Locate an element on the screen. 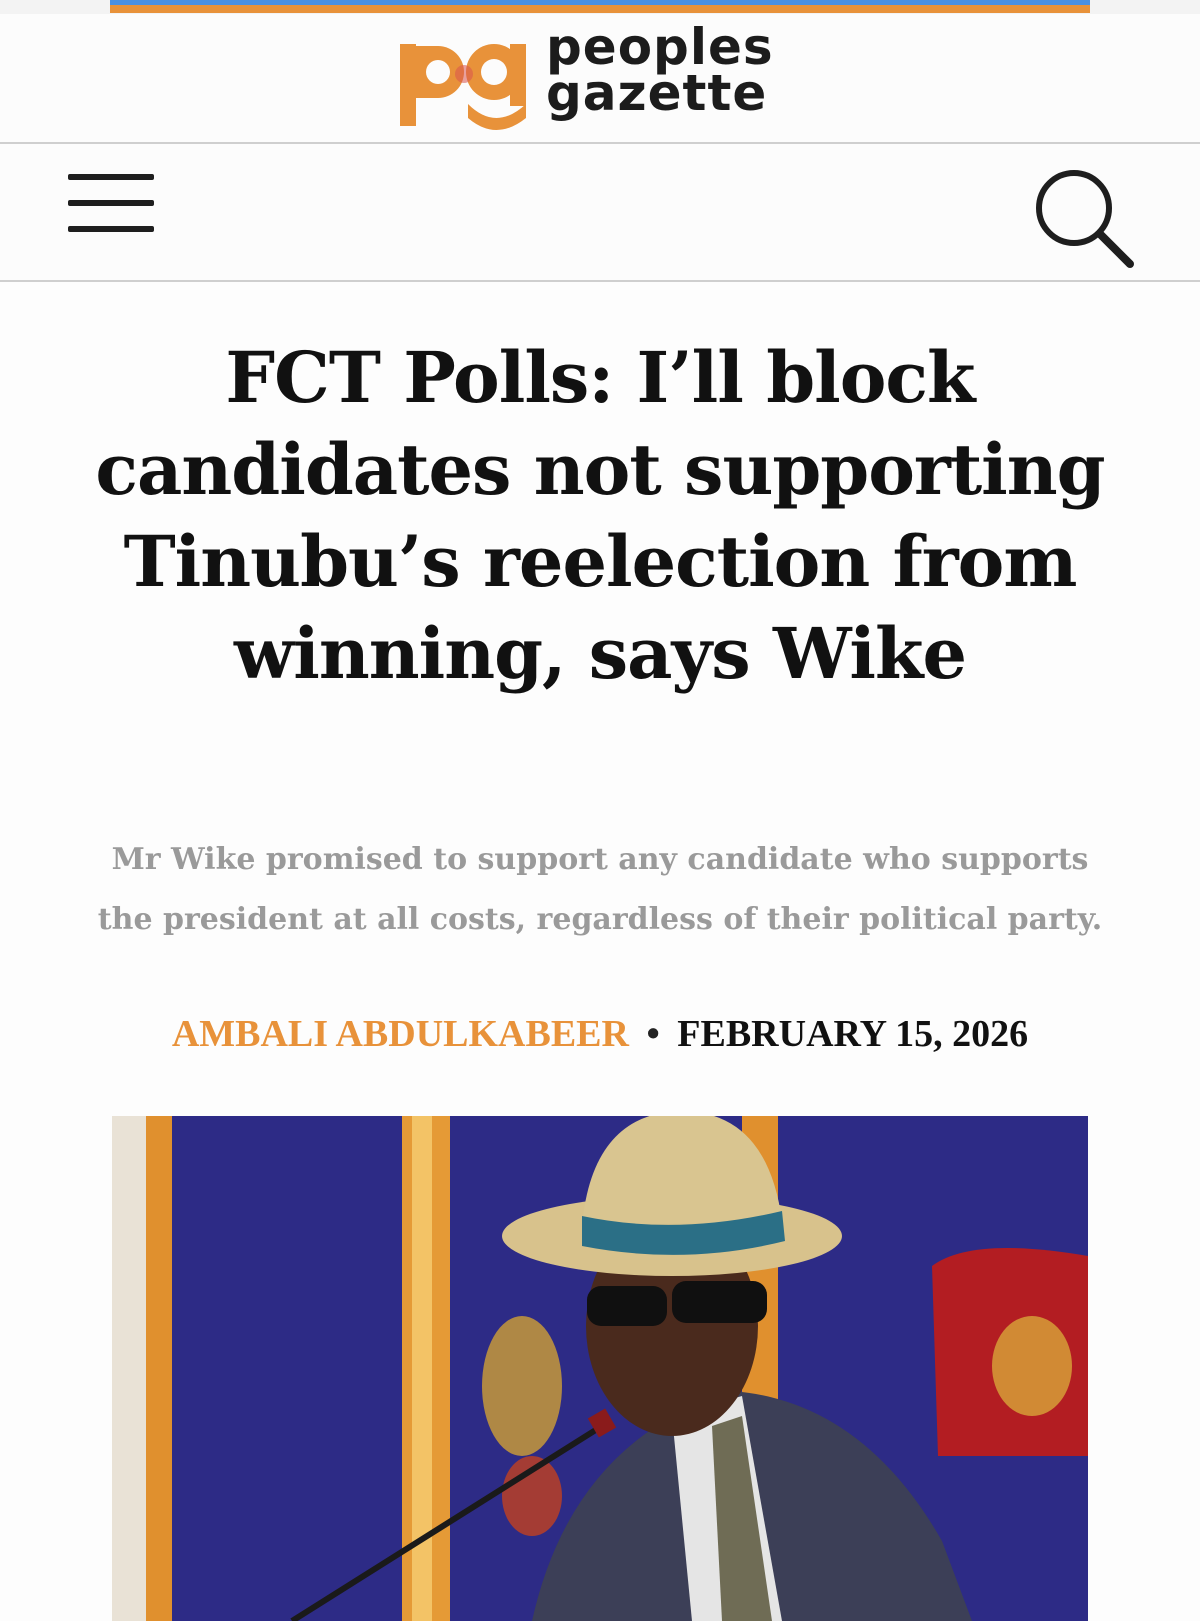 The image size is (1200, 1621). pg-logo-mark-icon is located at coordinates (463, 87).